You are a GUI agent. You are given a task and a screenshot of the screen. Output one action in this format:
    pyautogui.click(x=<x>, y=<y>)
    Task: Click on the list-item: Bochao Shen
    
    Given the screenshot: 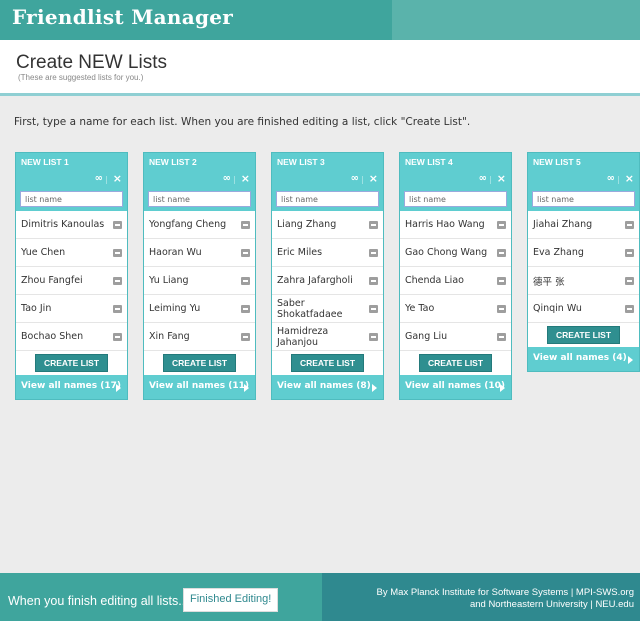 What is the action you would take?
    pyautogui.click(x=71, y=337)
    